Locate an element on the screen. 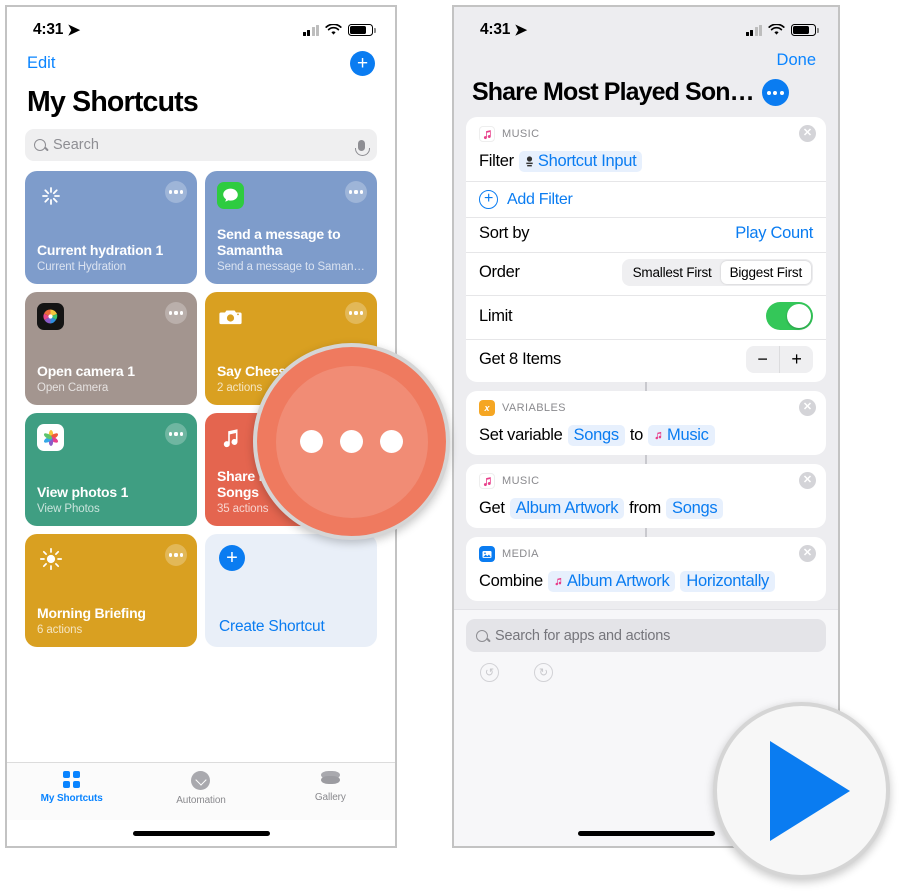  run-shortcut-callout is located at coordinates (801, 790).